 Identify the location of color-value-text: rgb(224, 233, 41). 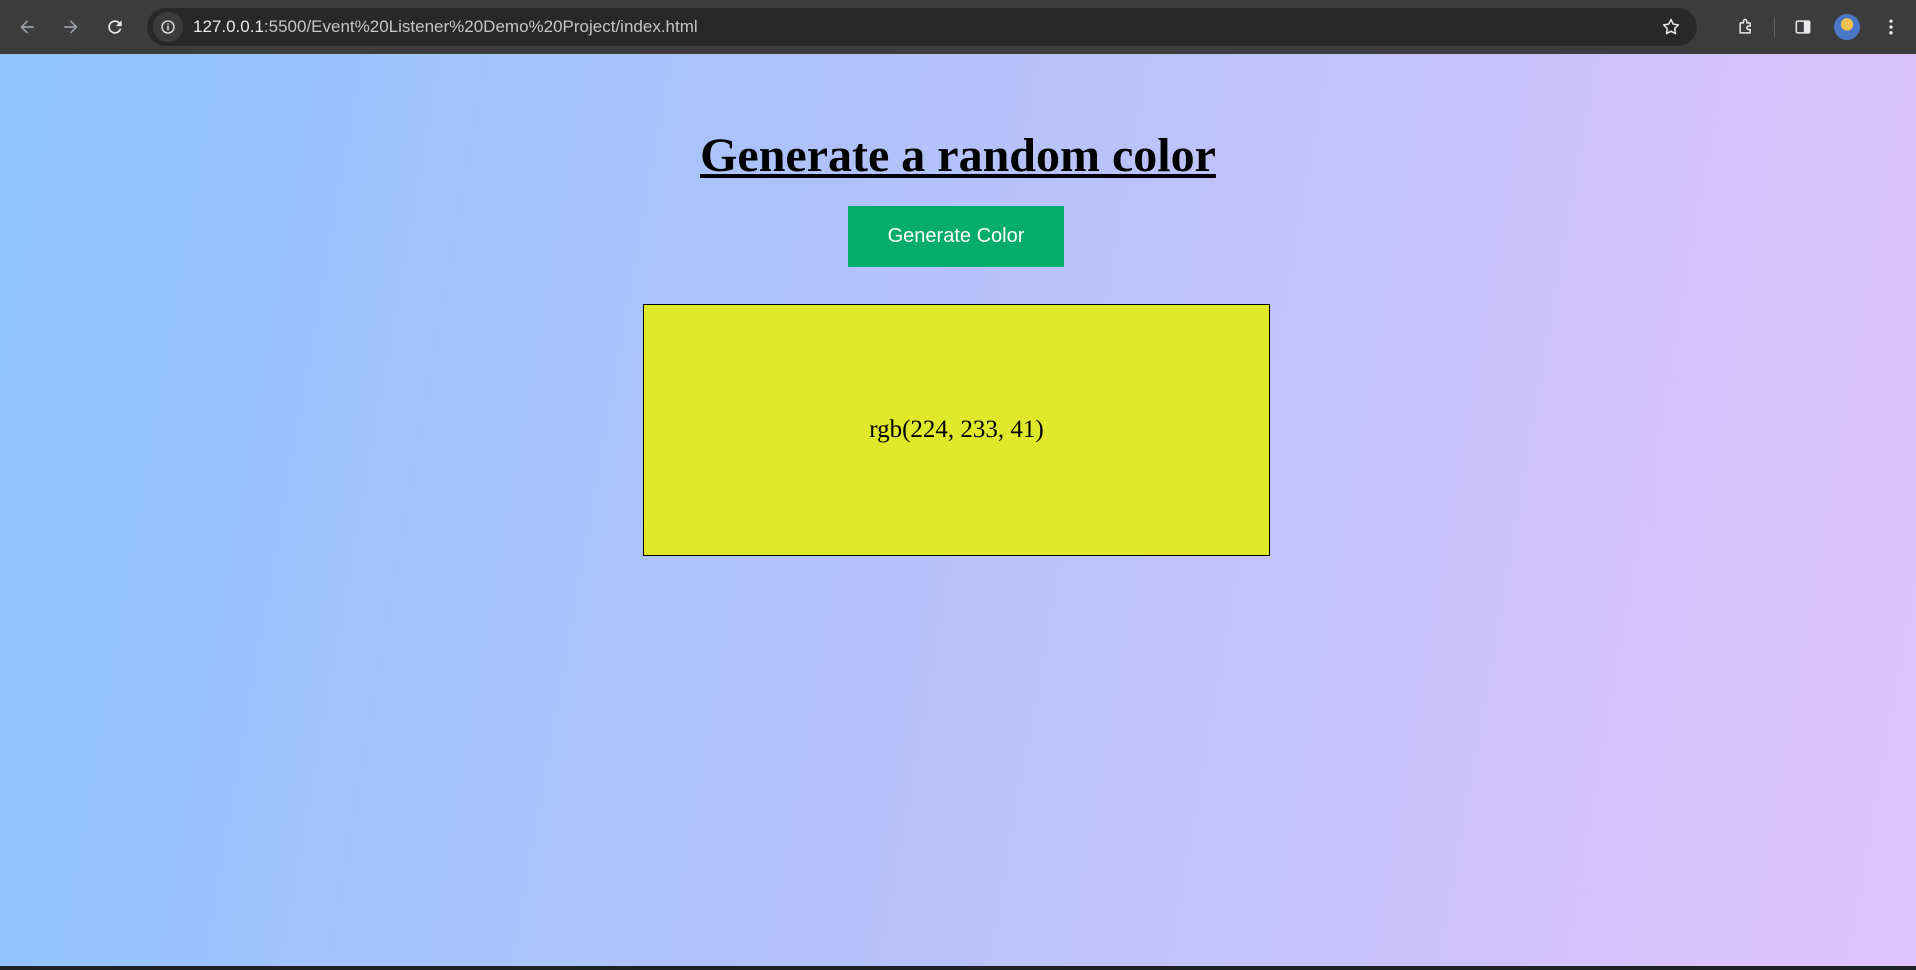
(956, 429).